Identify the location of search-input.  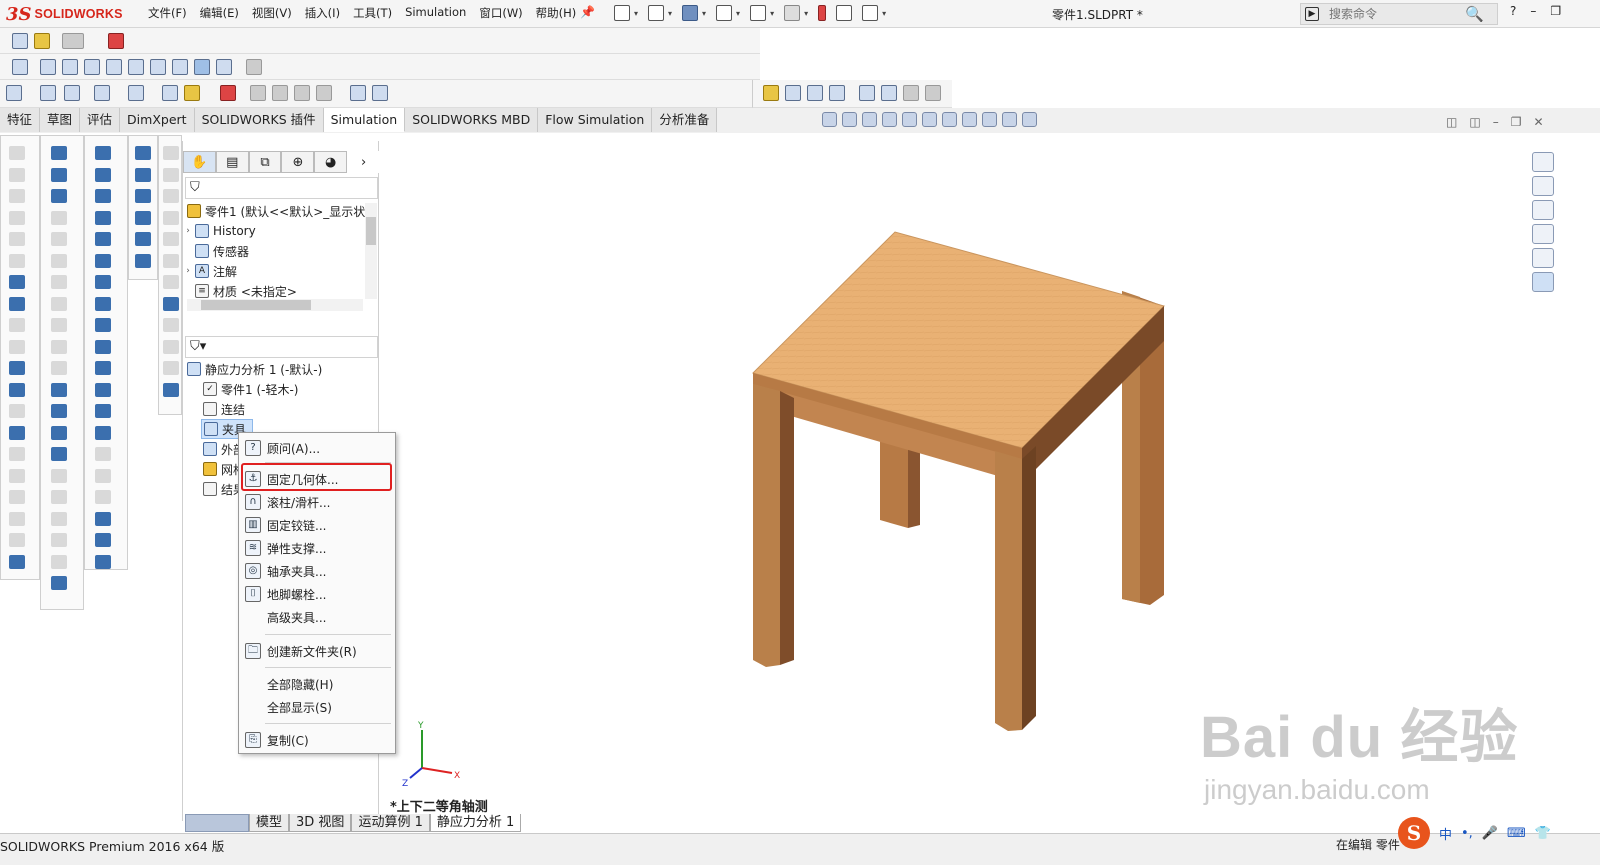
(1394, 14).